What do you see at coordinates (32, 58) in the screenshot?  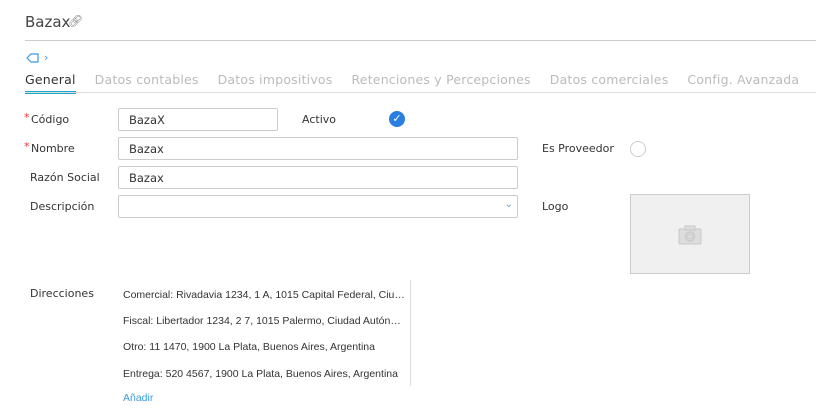 I see `tag-icon` at bounding box center [32, 58].